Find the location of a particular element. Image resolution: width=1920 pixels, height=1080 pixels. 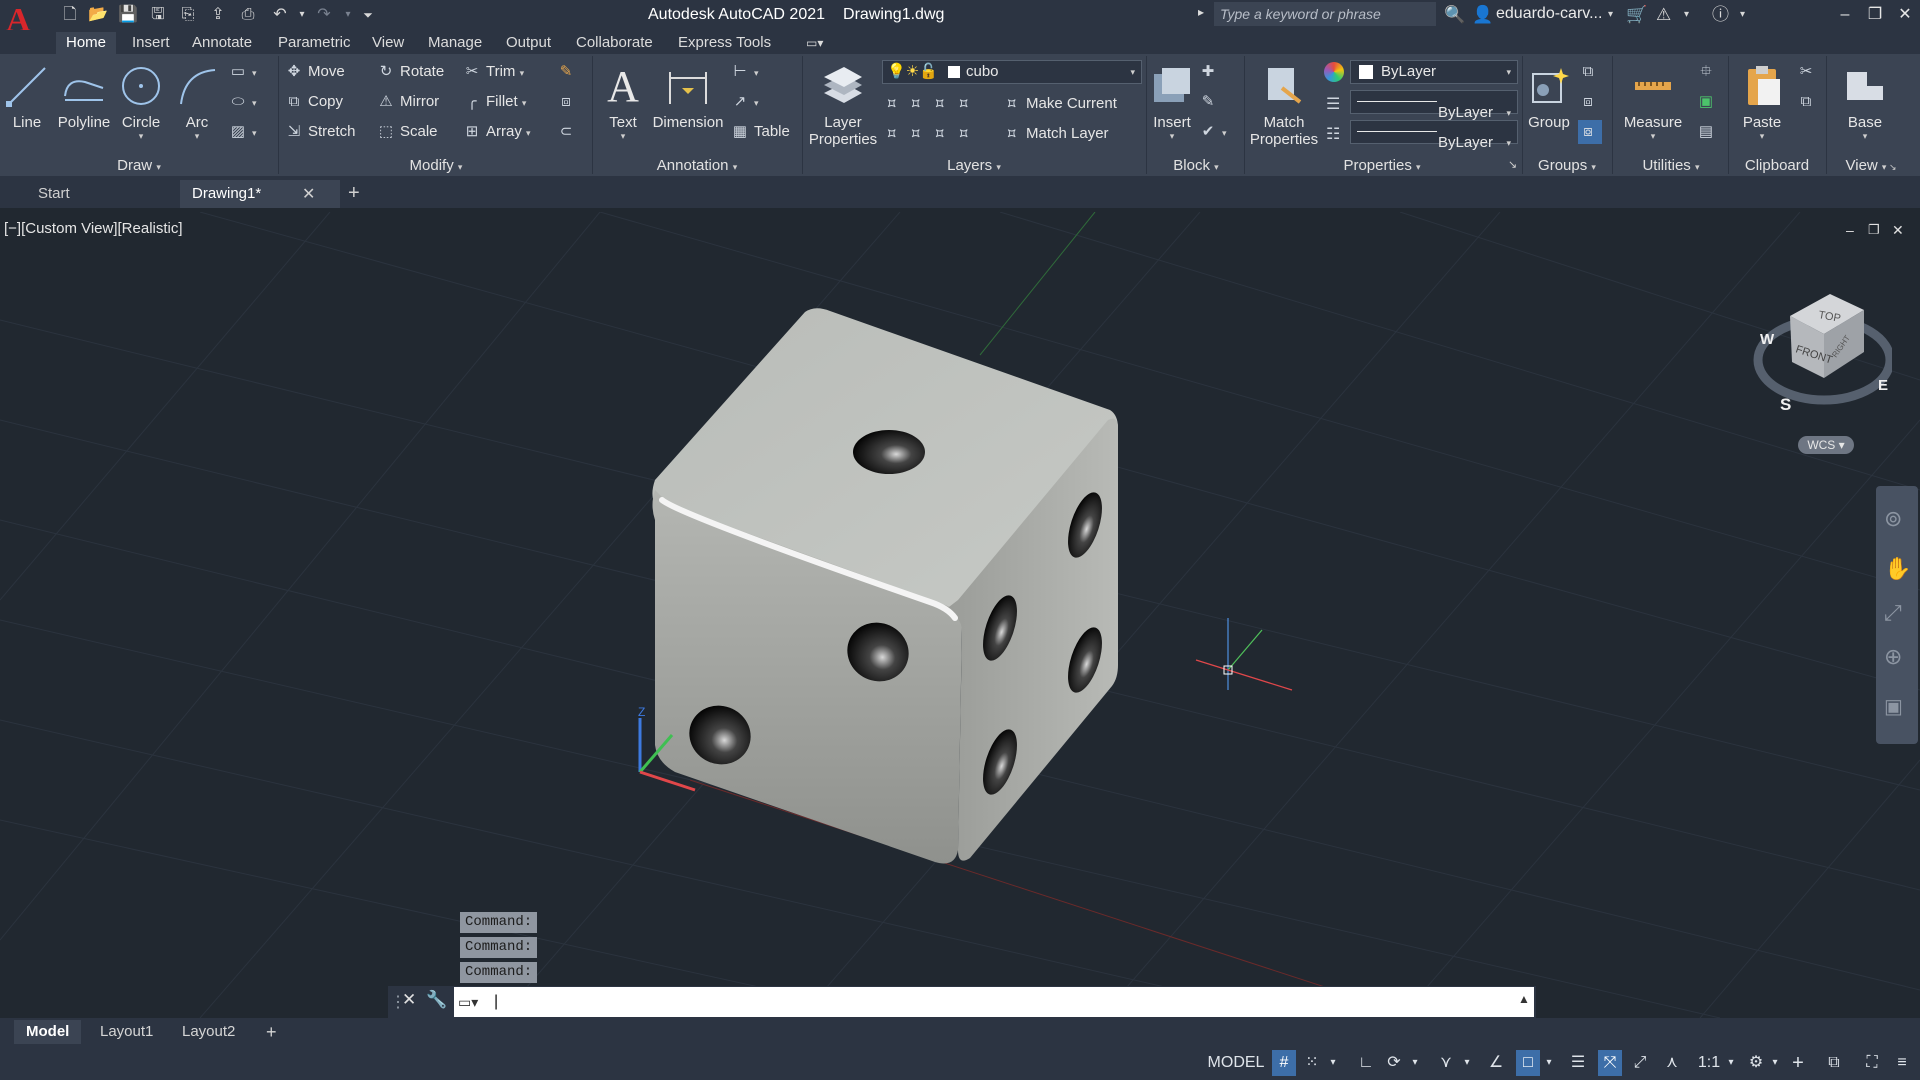

clean-screen-icon: ⛶ is located at coordinates (1872, 1063).